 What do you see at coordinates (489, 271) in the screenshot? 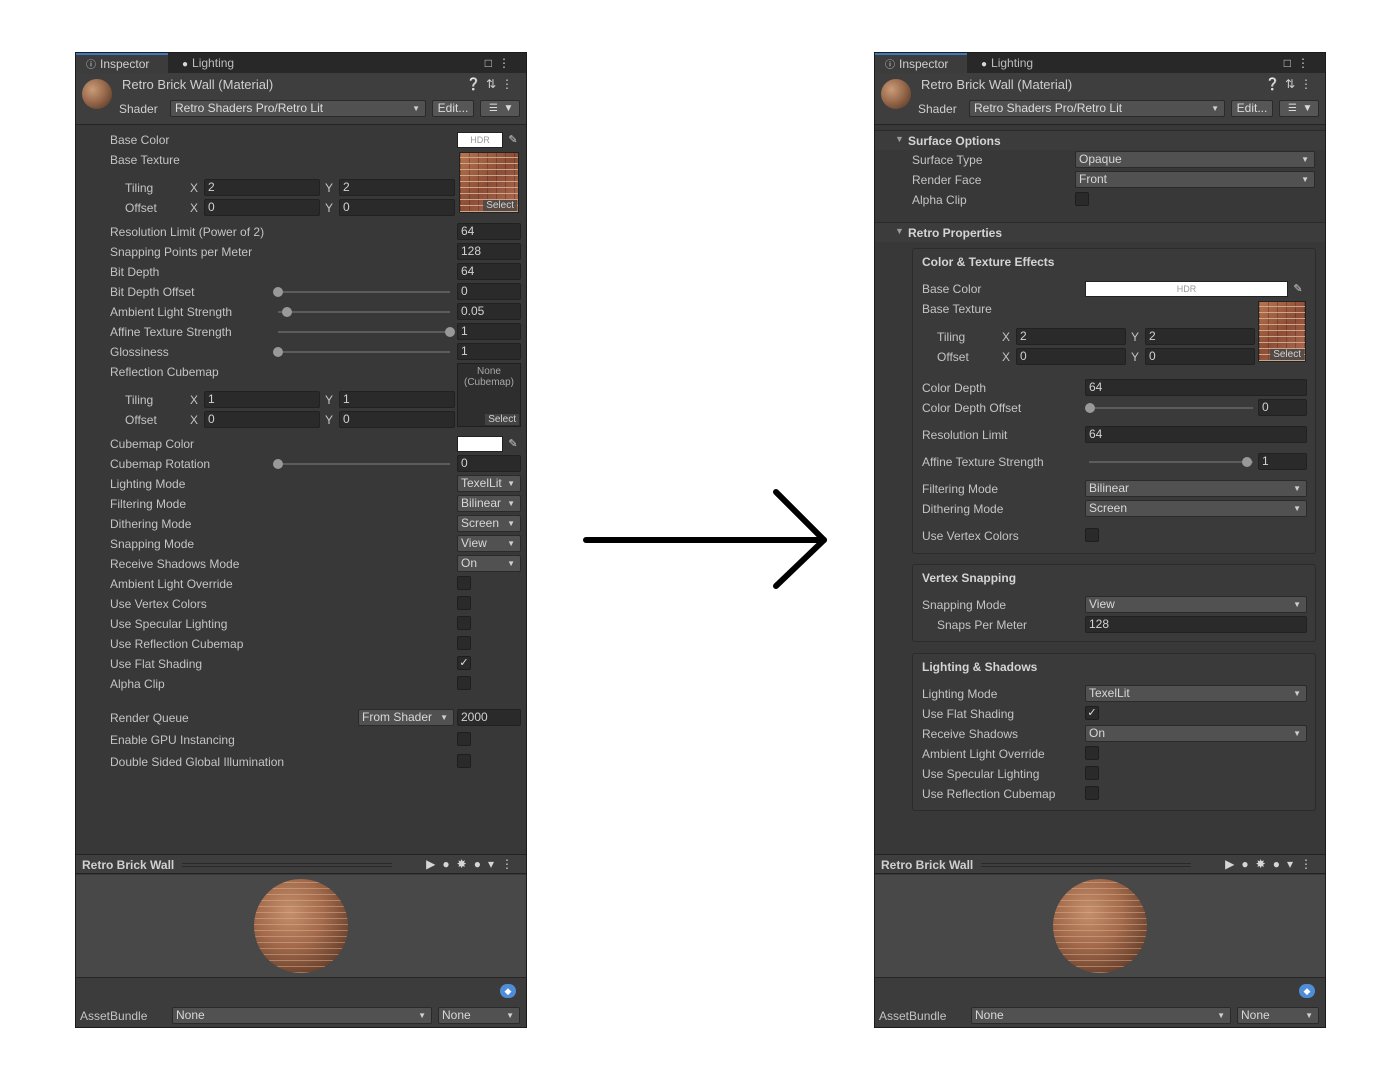
I see `bit-depth-field: 64` at bounding box center [489, 271].